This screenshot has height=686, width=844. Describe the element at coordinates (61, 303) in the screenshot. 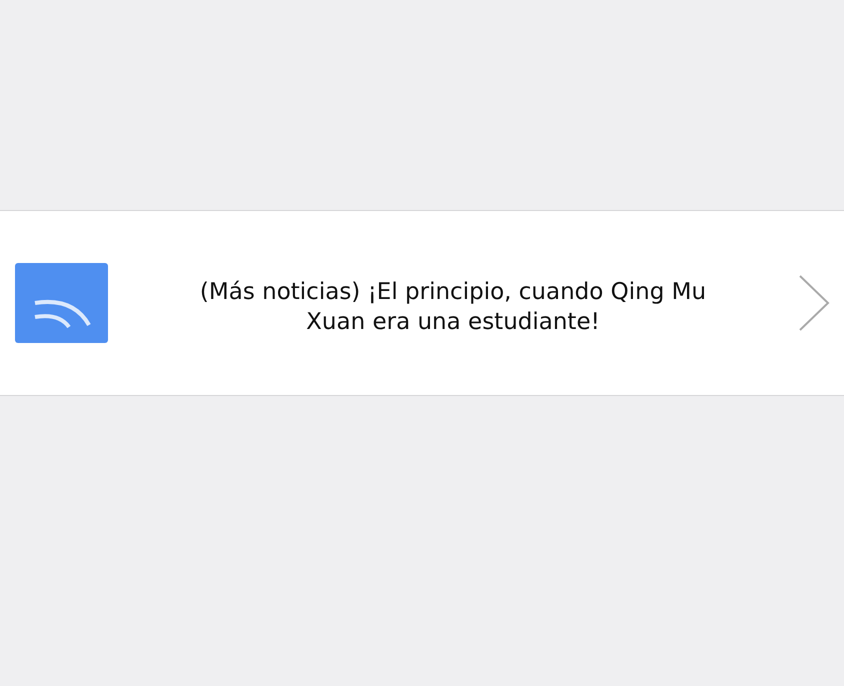

I see `feed-icon` at that location.